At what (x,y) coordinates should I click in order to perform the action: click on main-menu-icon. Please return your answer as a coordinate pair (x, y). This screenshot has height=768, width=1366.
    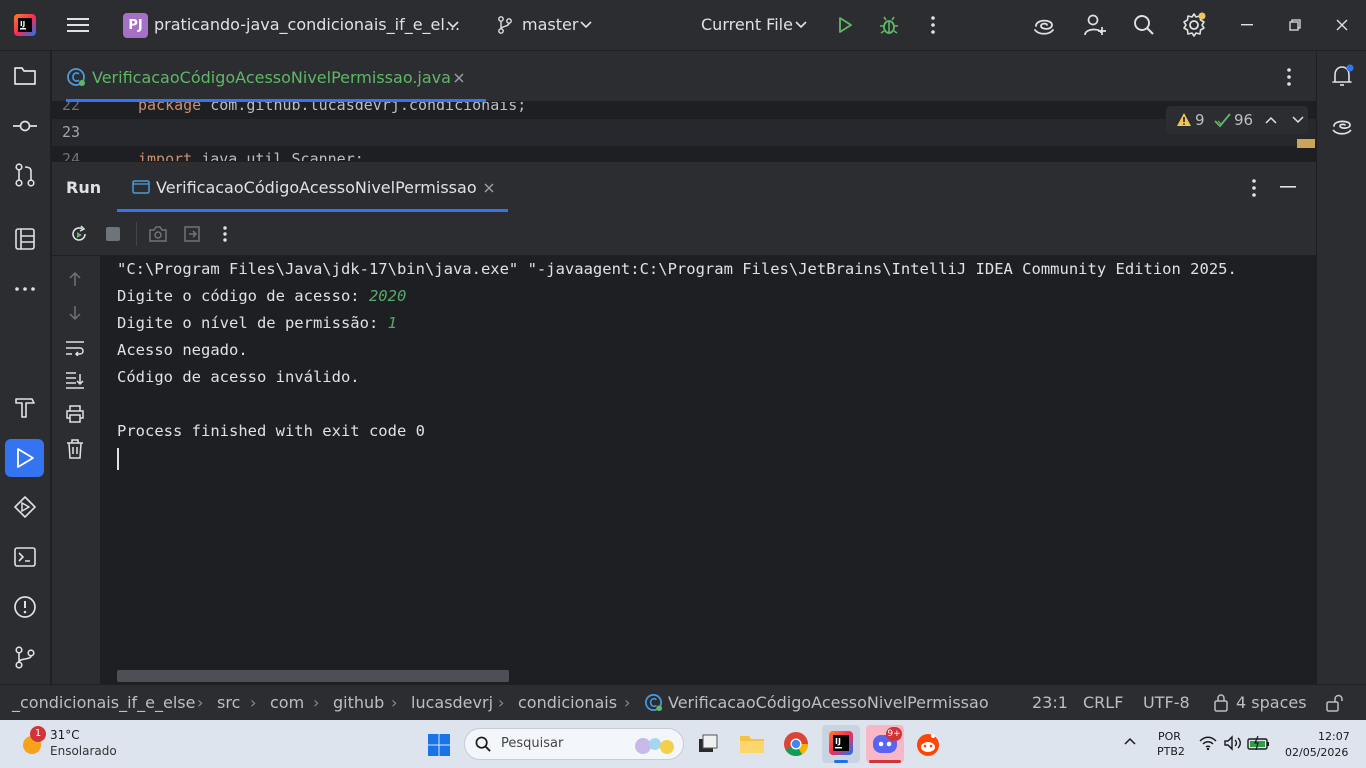
    Looking at the image, I should click on (78, 25).